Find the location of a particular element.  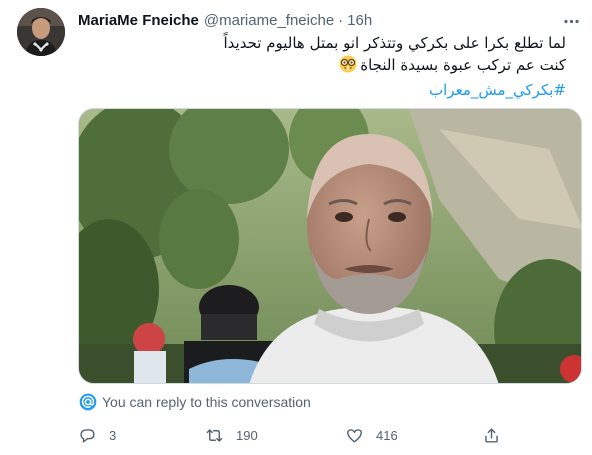

retweet-count: 190 is located at coordinates (247, 435).